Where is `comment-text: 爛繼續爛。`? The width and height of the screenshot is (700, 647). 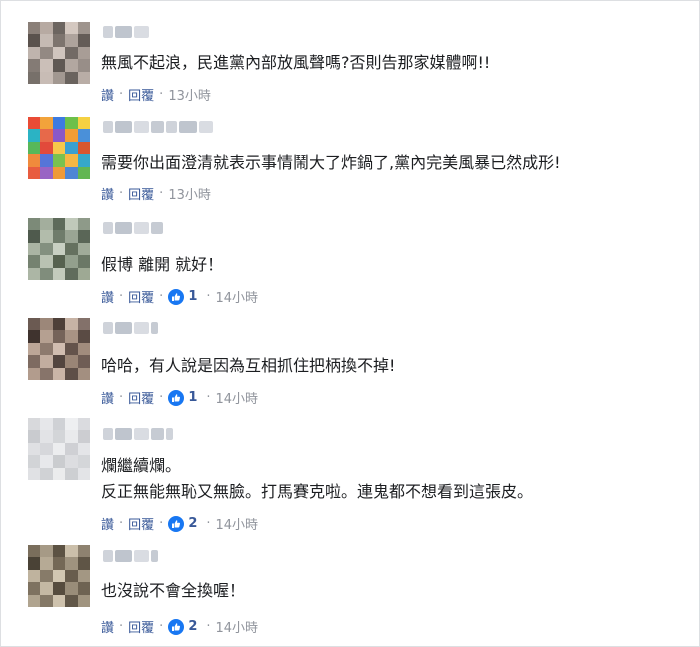 comment-text: 爛繼續爛。 is located at coordinates (141, 465).